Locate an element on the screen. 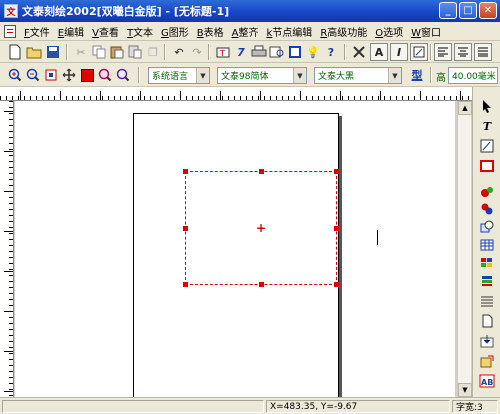  align-left-icon is located at coordinates (443, 52).